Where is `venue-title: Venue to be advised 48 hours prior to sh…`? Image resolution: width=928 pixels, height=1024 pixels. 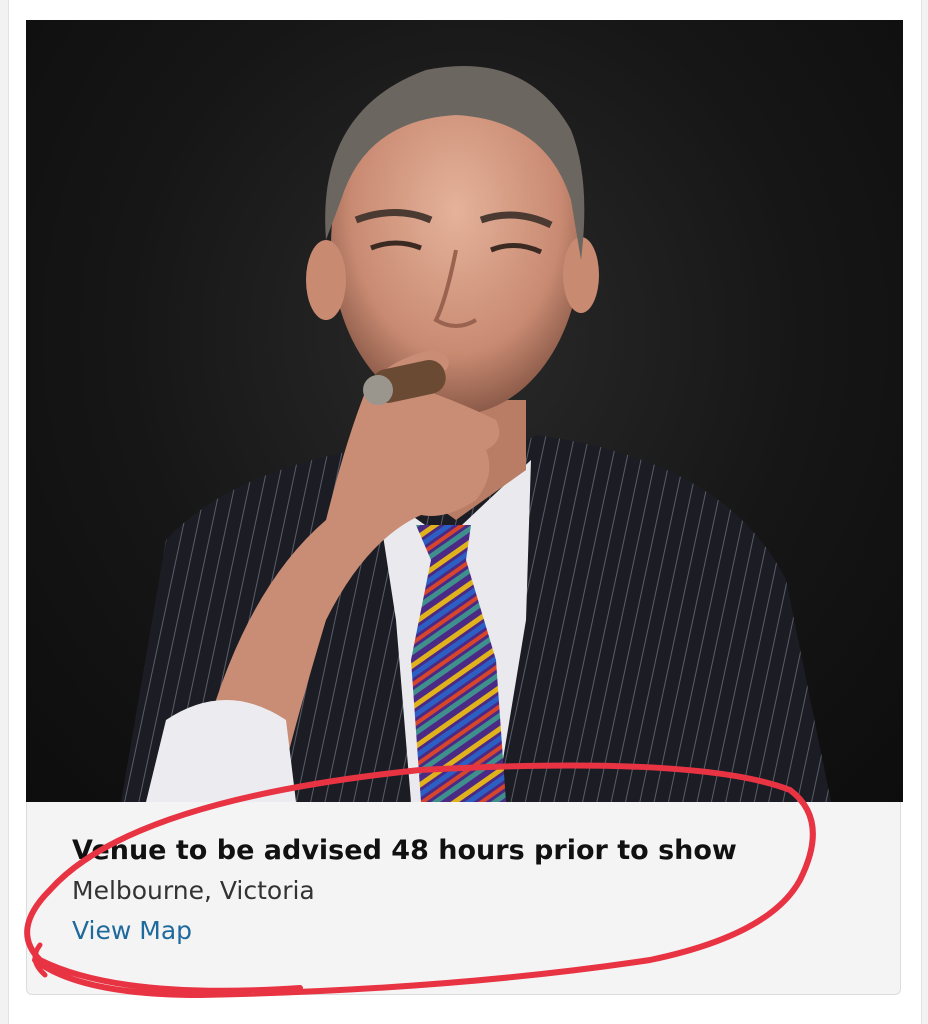
venue-title: Venue to be advised 48 hours prior to sh… is located at coordinates (404, 850).